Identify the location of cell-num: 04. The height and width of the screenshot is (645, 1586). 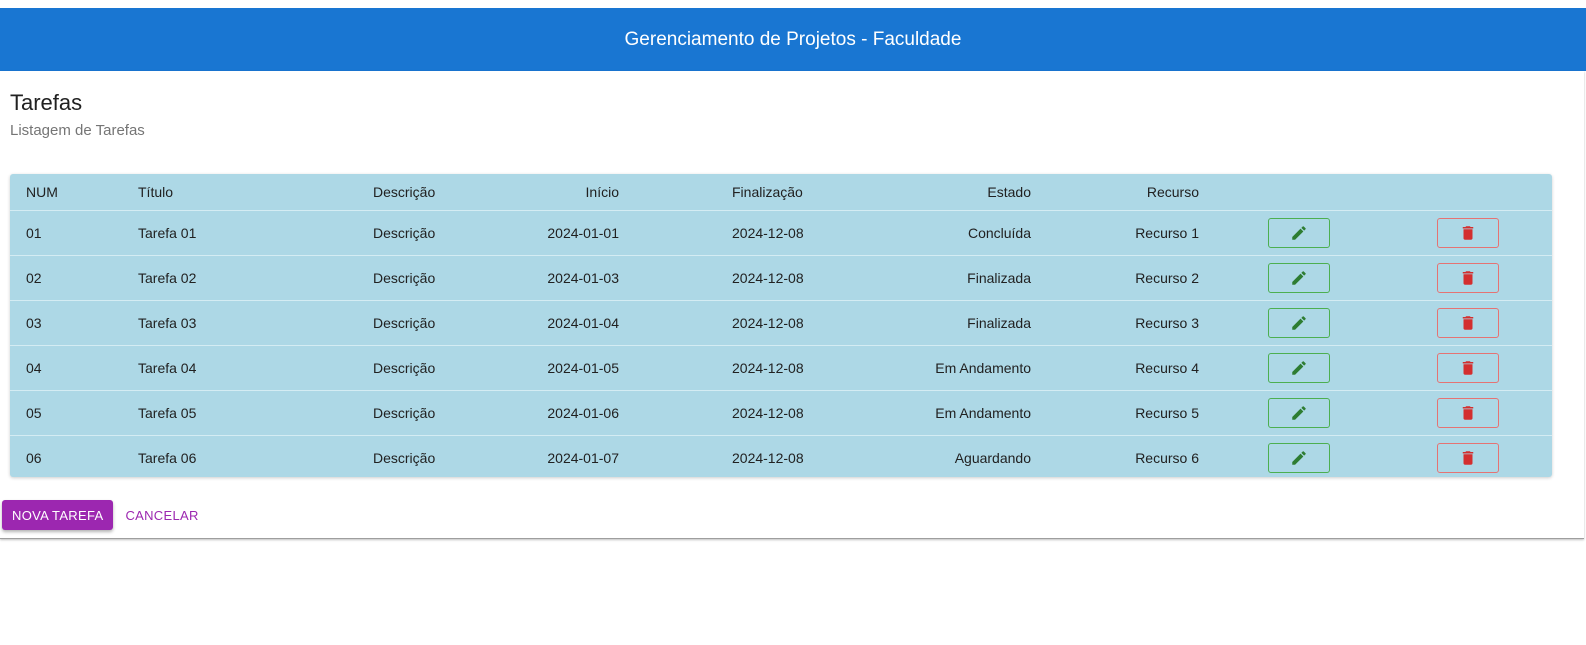
(34, 368).